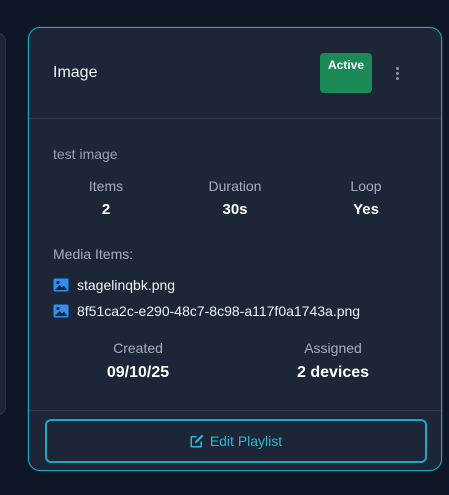 The image size is (449, 495). What do you see at coordinates (333, 348) in the screenshot?
I see `assigned-label: Assigned` at bounding box center [333, 348].